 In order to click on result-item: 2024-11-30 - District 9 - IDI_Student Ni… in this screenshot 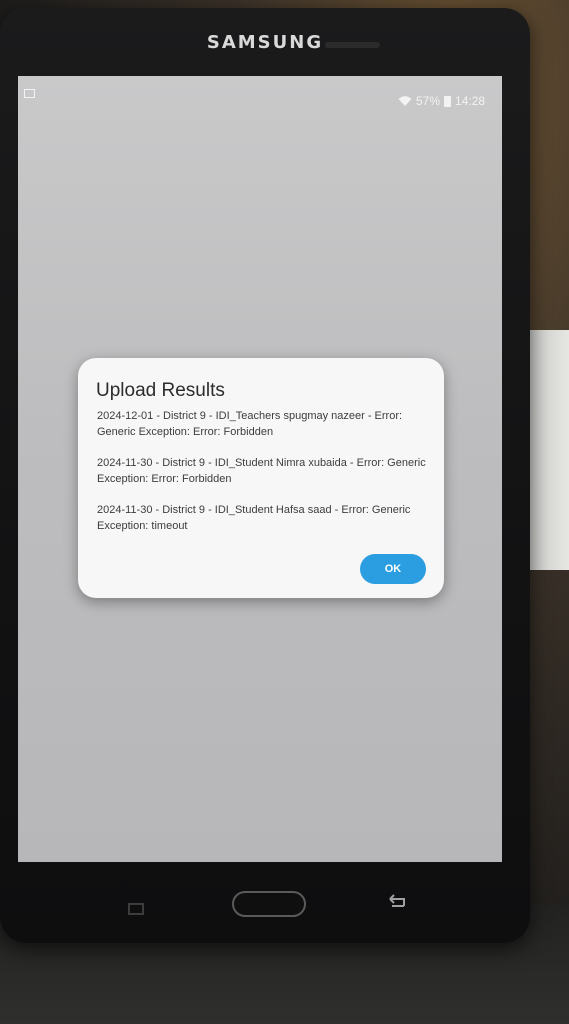, I will do `click(261, 471)`.